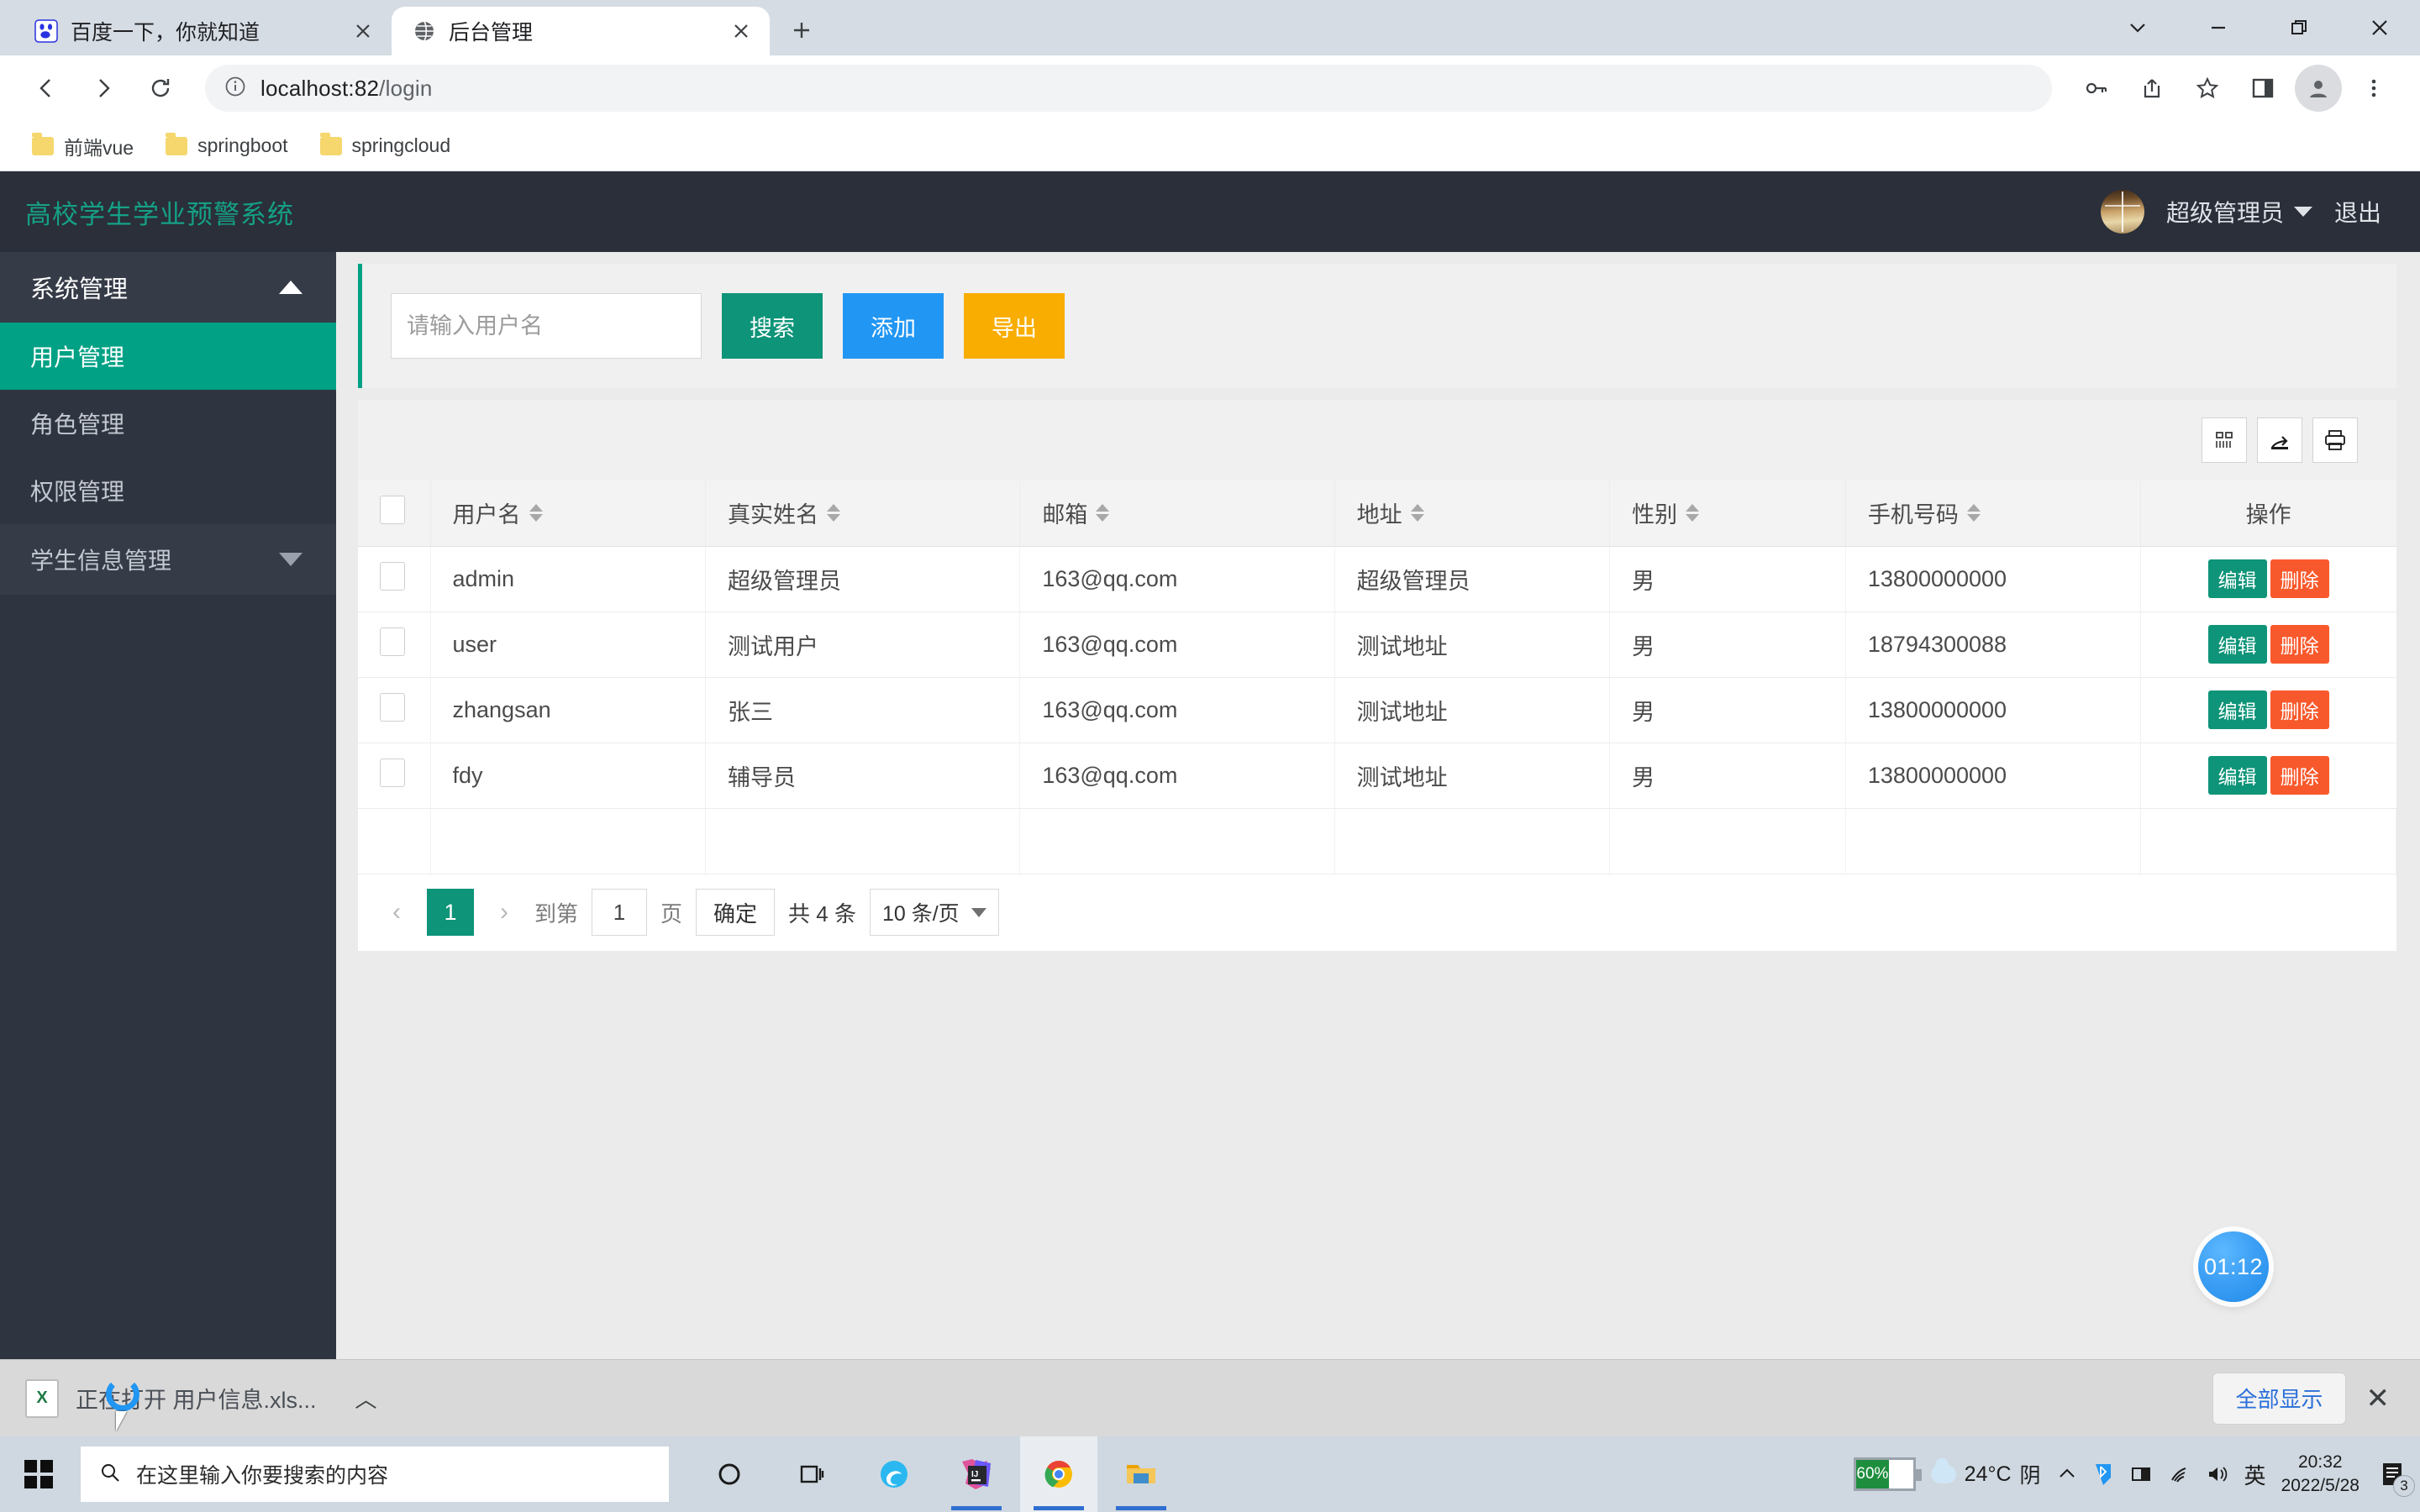 This screenshot has width=2420, height=1512. What do you see at coordinates (729, 1474) in the screenshot?
I see `cortana-icon` at bounding box center [729, 1474].